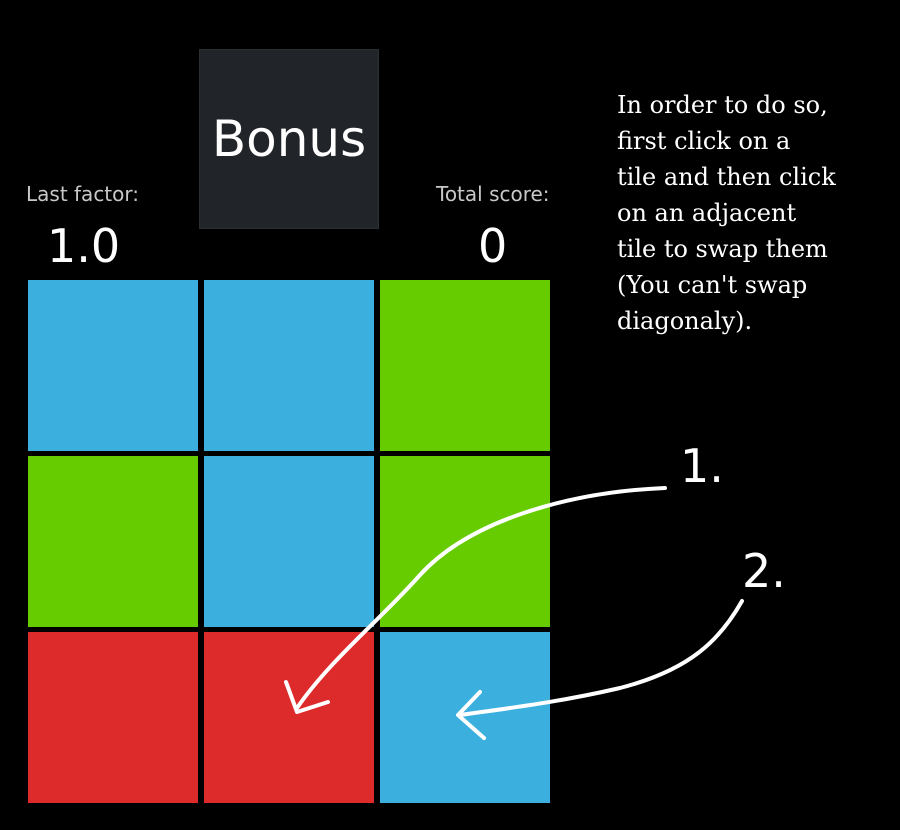 Image resolution: width=900 pixels, height=830 pixels. What do you see at coordinates (84, 246) in the screenshot?
I see `last-factor-value: 1.0` at bounding box center [84, 246].